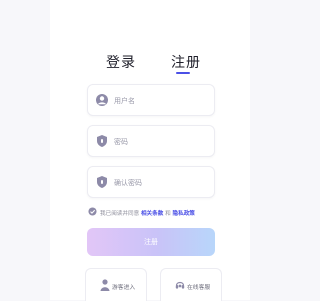 Image resolution: width=320 pixels, height=301 pixels. I want to click on password-field, so click(151, 141).